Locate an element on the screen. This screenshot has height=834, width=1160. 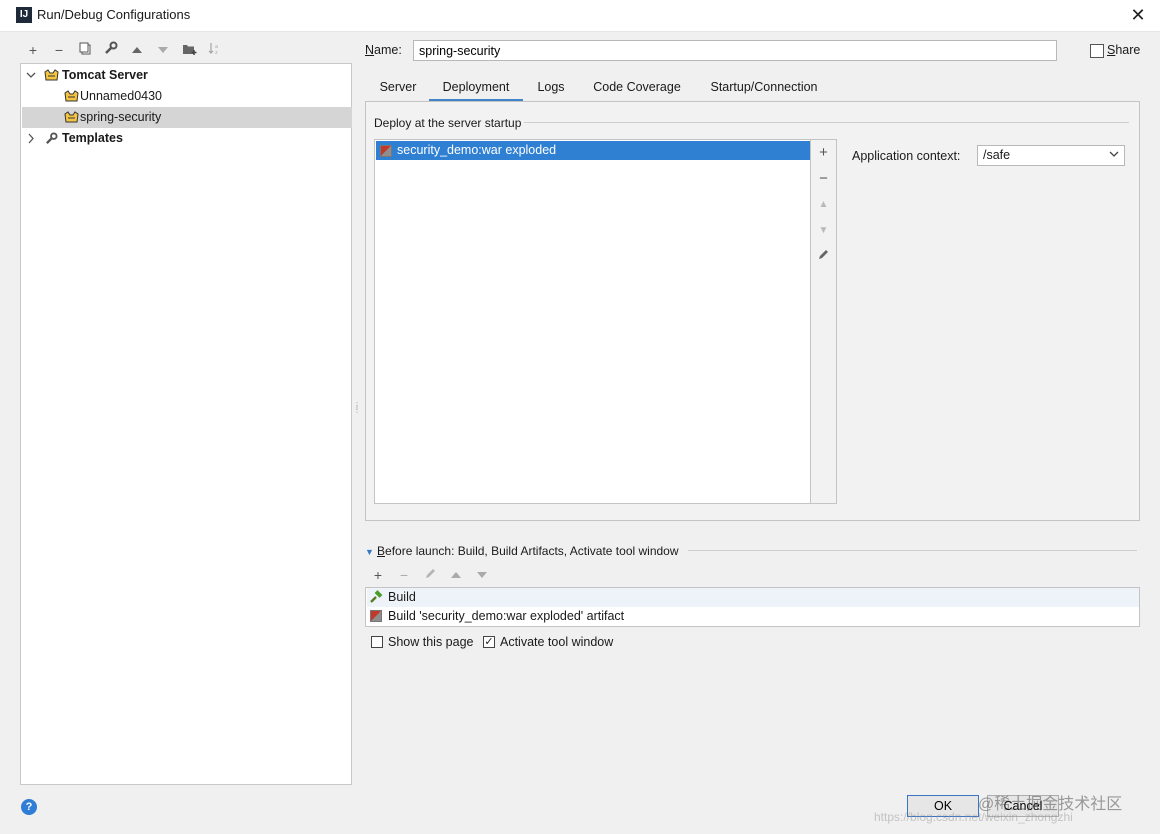
tab-code-coverage: Code Coverage is located at coordinates (637, 89).